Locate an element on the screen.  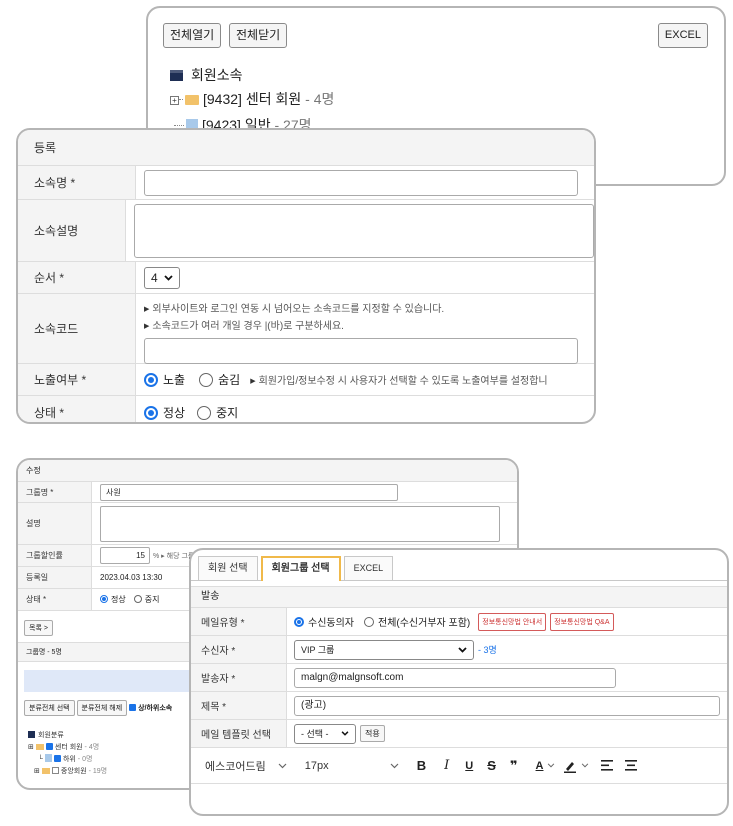
sm-tree-item: ⊞ 중앙회원 - 19명 is located at coordinates (70, 771).